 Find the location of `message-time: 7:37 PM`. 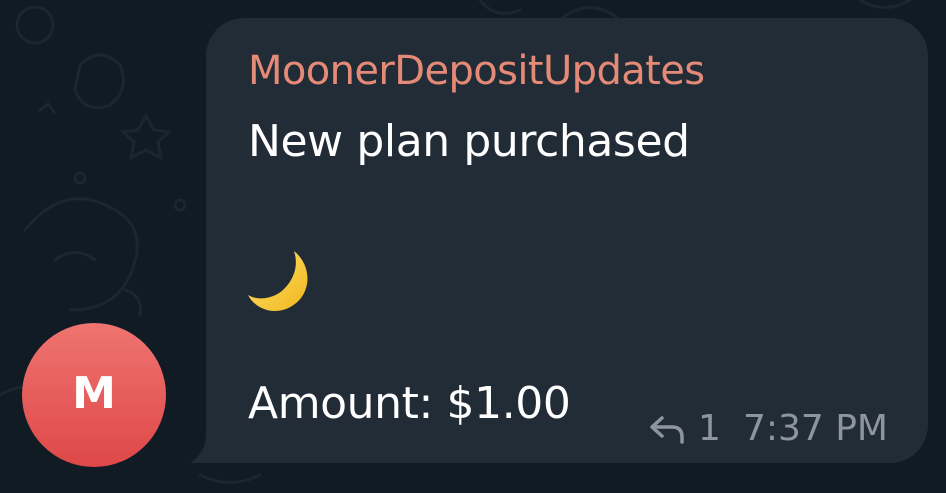

message-time: 7:37 PM is located at coordinates (815, 428).